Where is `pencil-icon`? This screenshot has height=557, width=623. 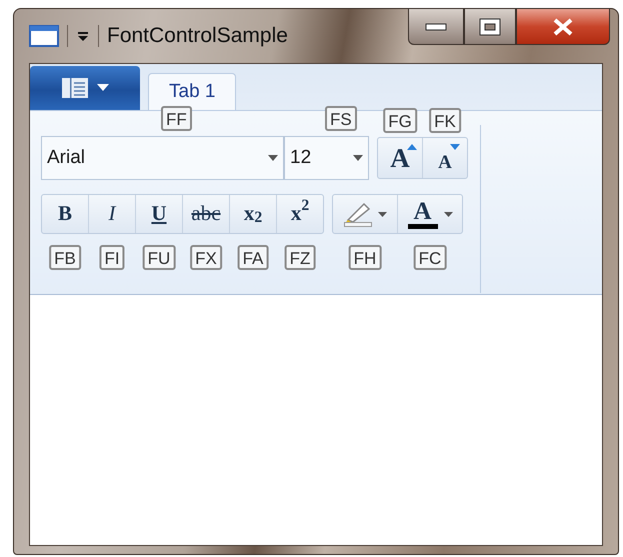
pencil-icon is located at coordinates (358, 212).